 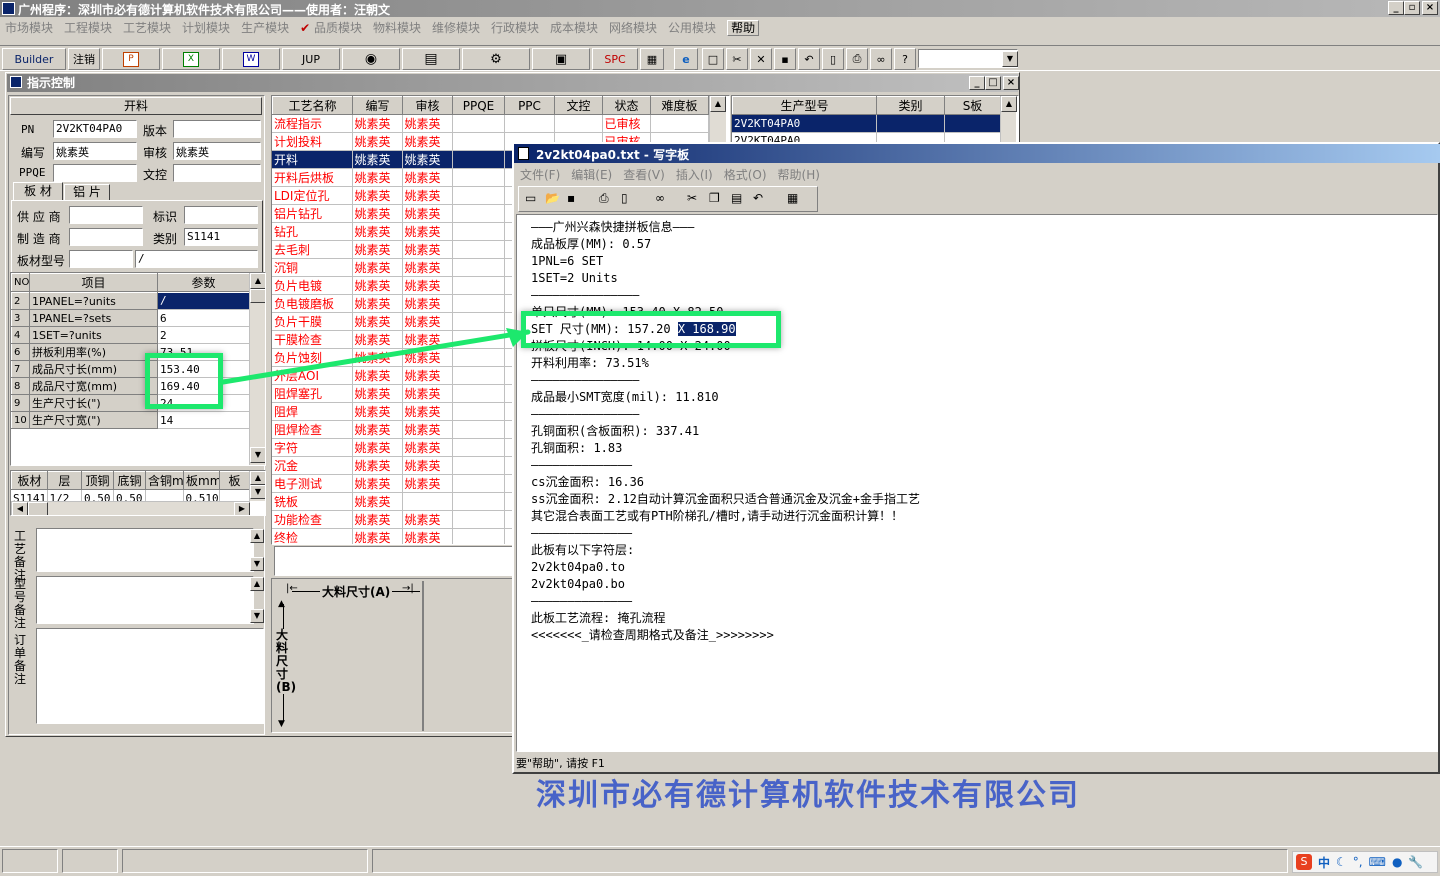 I want to click on highlight-arrow, so click(x=375, y=356).